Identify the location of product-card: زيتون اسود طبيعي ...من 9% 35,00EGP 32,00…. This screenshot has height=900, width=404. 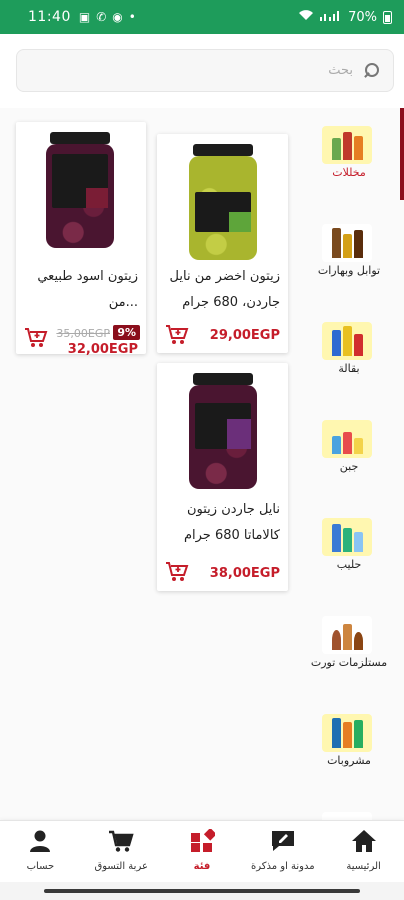
(81, 239).